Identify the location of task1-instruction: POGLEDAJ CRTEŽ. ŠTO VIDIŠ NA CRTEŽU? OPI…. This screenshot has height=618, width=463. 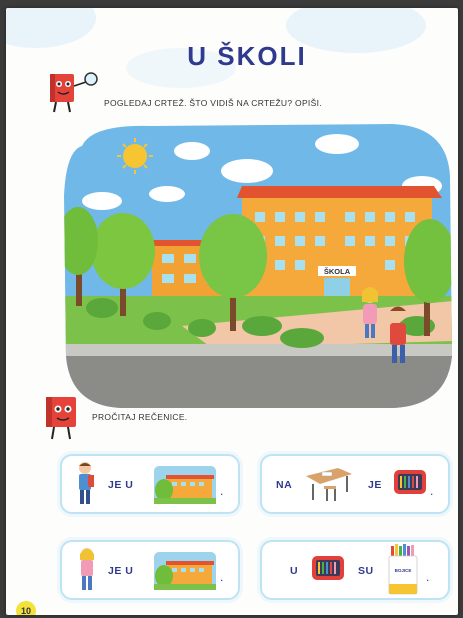
(213, 103).